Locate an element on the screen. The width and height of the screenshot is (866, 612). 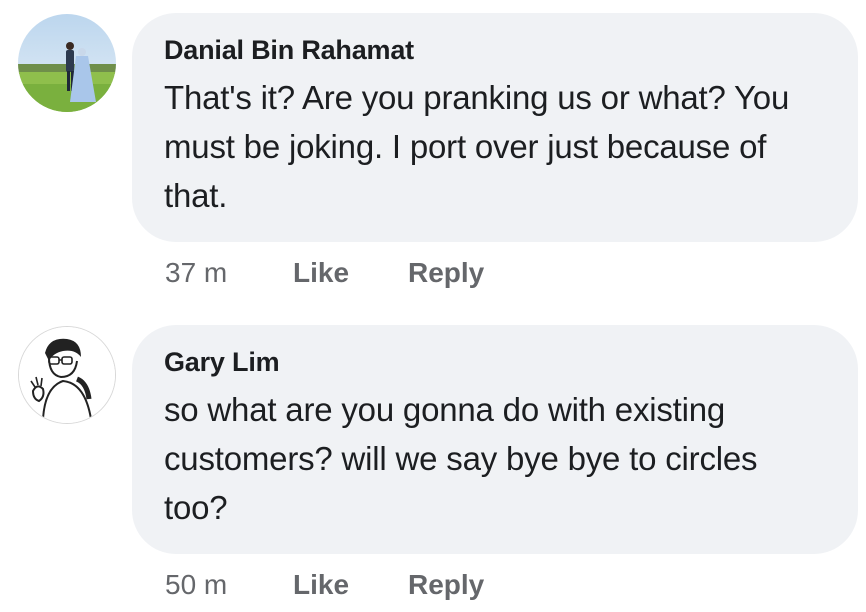
comment-author: Gary Lim is located at coordinates (496, 362).